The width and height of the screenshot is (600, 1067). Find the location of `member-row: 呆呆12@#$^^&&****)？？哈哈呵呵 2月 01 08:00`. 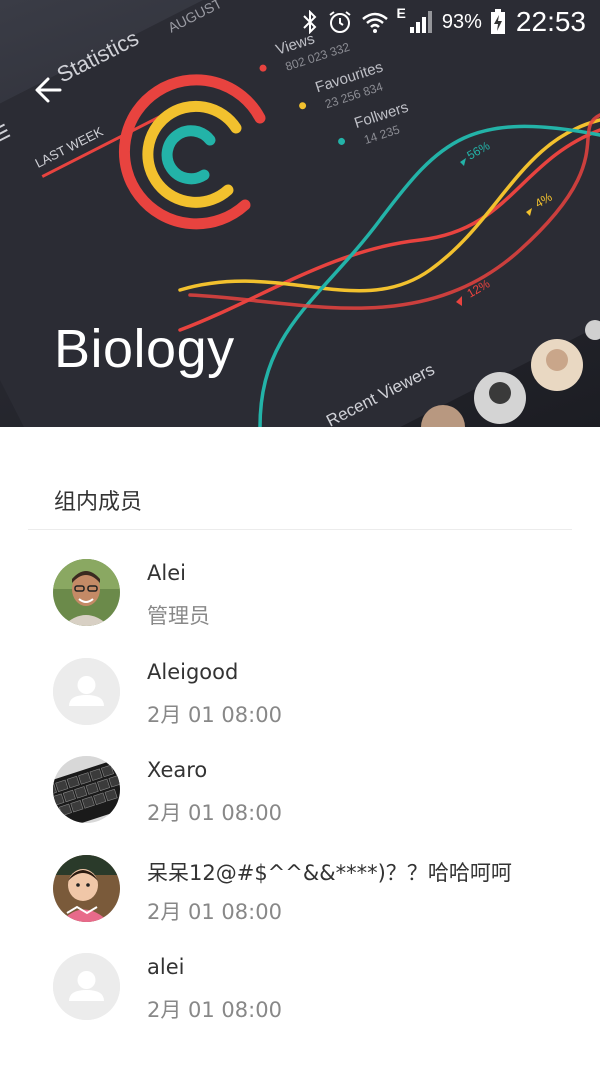

member-row: 呆呆12@#$^^&&****)？？哈哈呵呵 2月 01 08:00 is located at coordinates (300, 888).